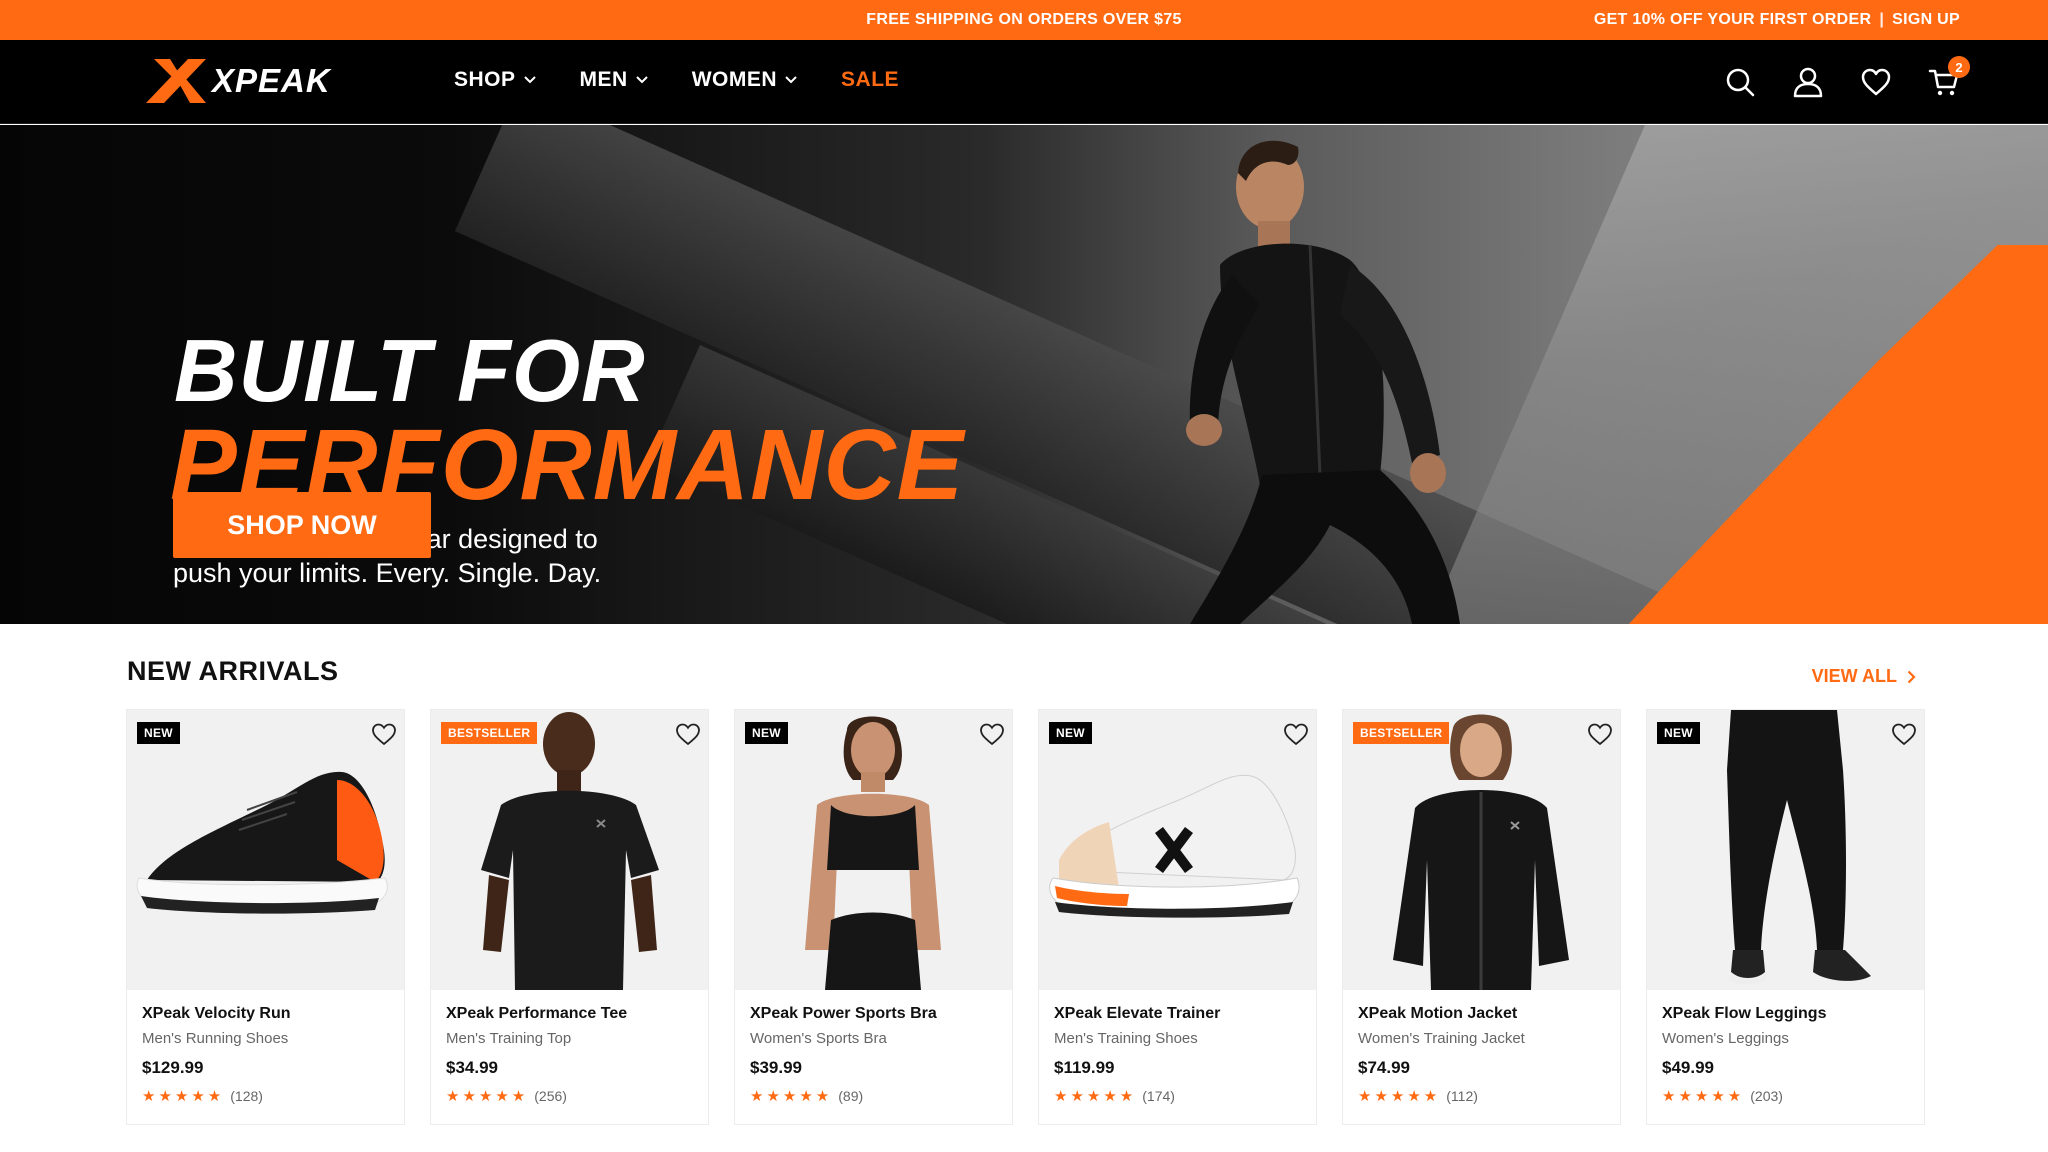  Describe the element at coordinates (1854, 676) in the screenshot. I see `view-all-label: VIEW ALL` at that location.